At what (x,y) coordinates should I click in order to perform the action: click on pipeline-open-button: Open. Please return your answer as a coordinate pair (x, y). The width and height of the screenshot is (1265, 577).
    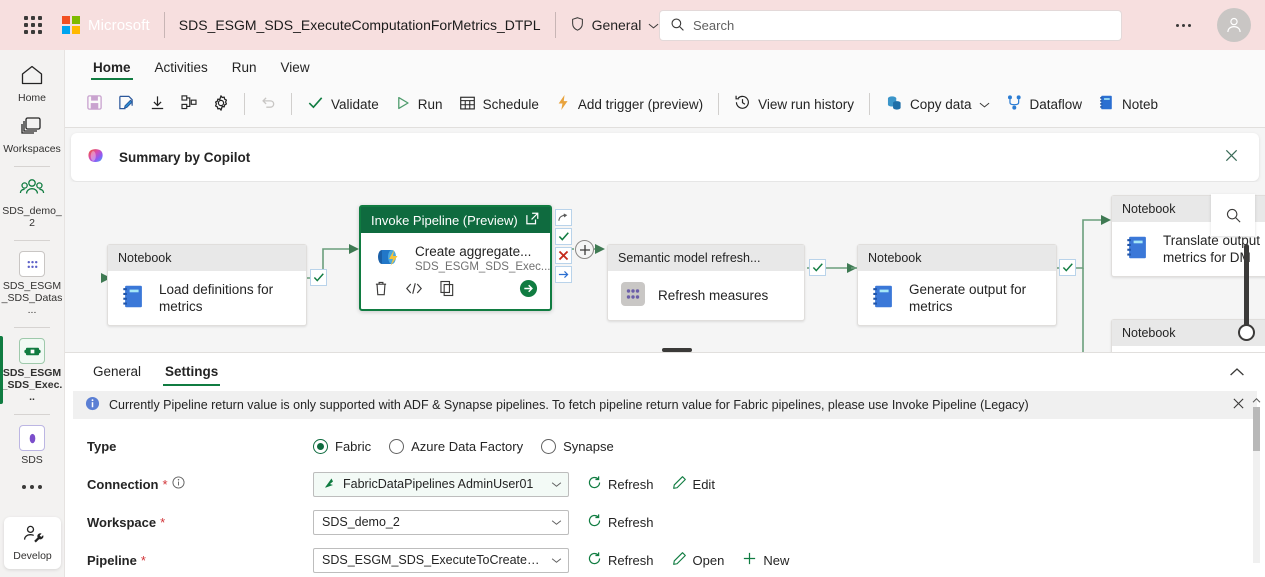
    Looking at the image, I should click on (698, 560).